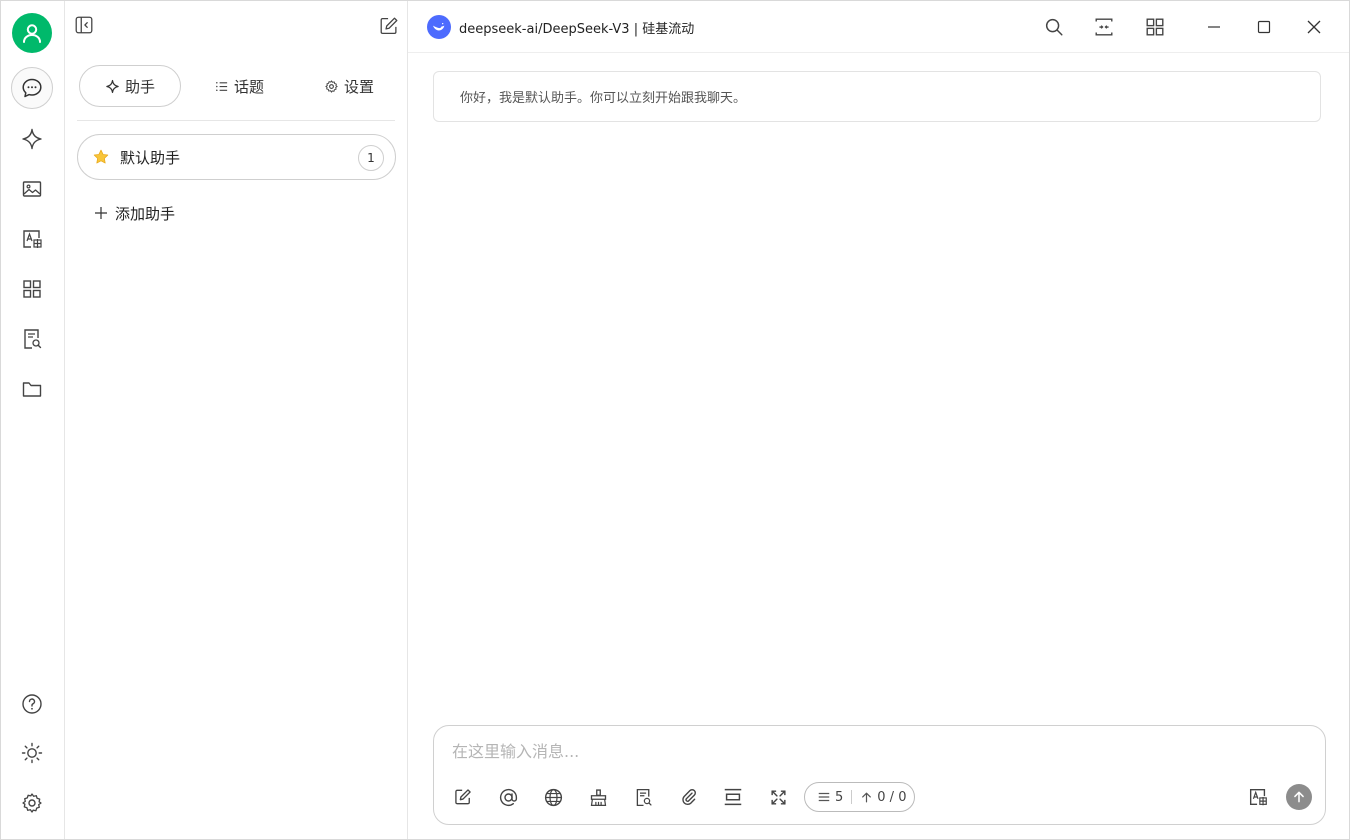 Image resolution: width=1350 pixels, height=840 pixels. What do you see at coordinates (879, 775) in the screenshot?
I see `message-composer: 5 0 / 0` at bounding box center [879, 775].